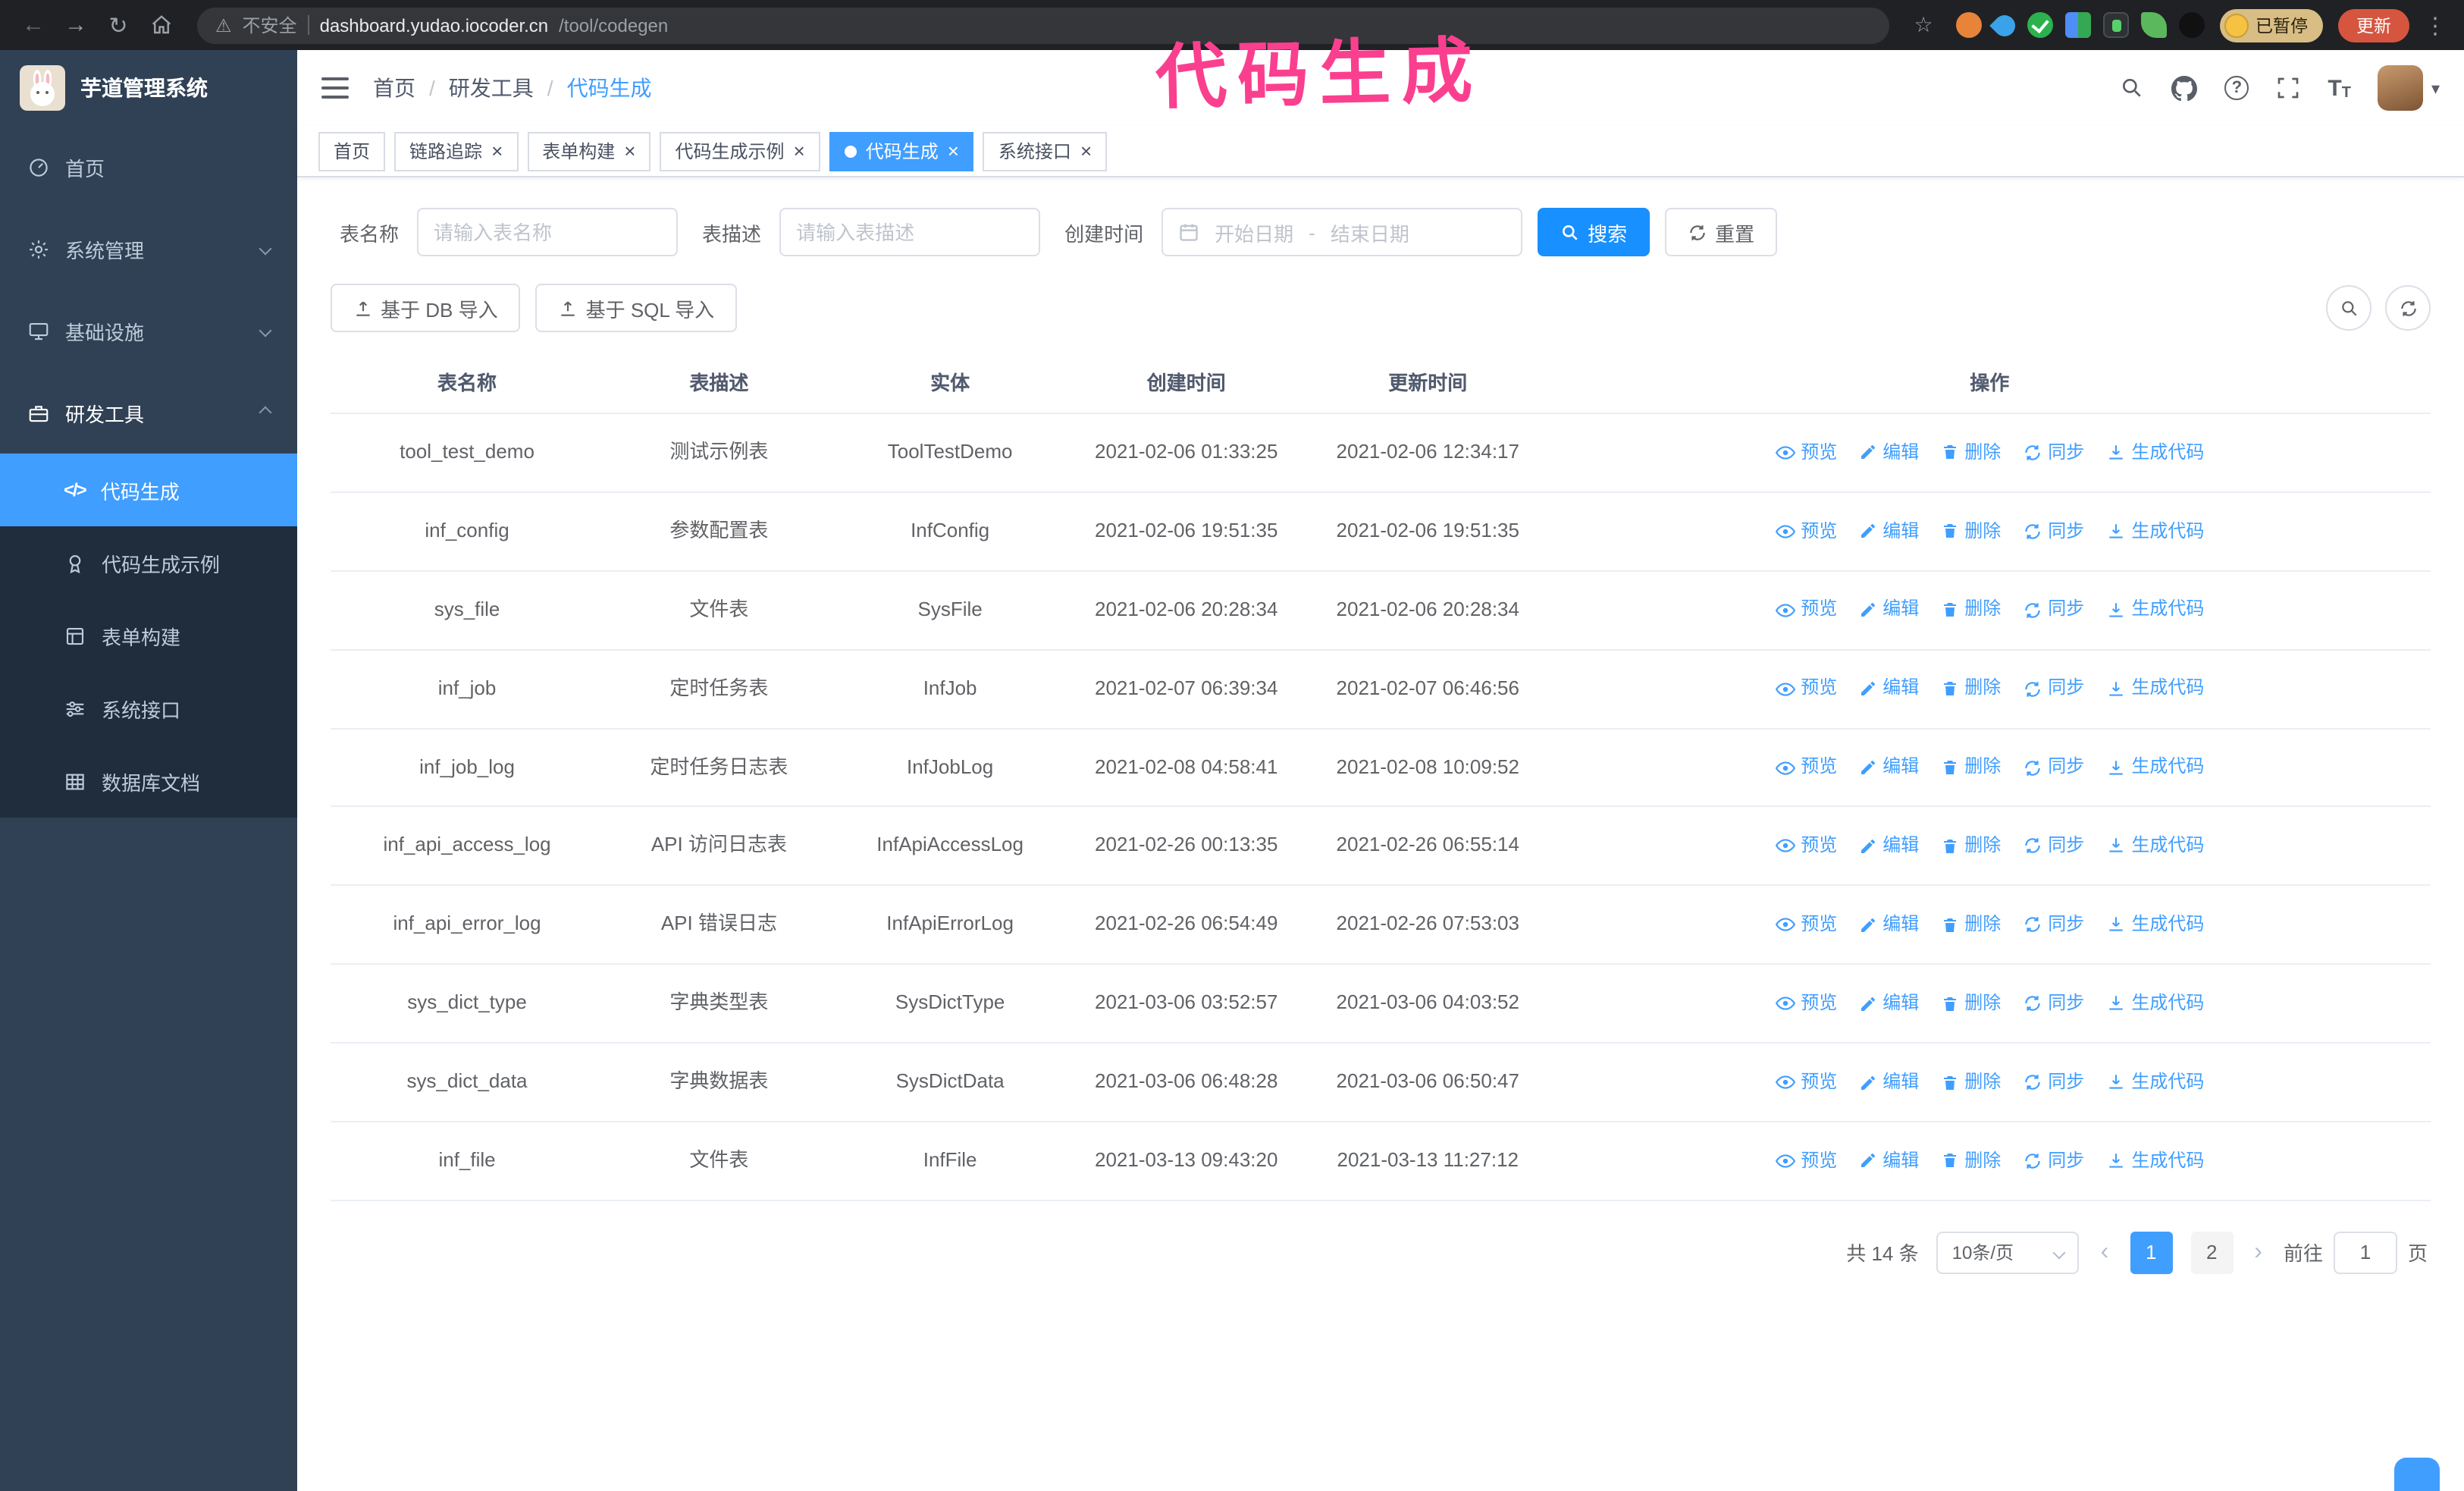 The height and width of the screenshot is (1491, 2464). I want to click on back-icon: ←, so click(34, 25).